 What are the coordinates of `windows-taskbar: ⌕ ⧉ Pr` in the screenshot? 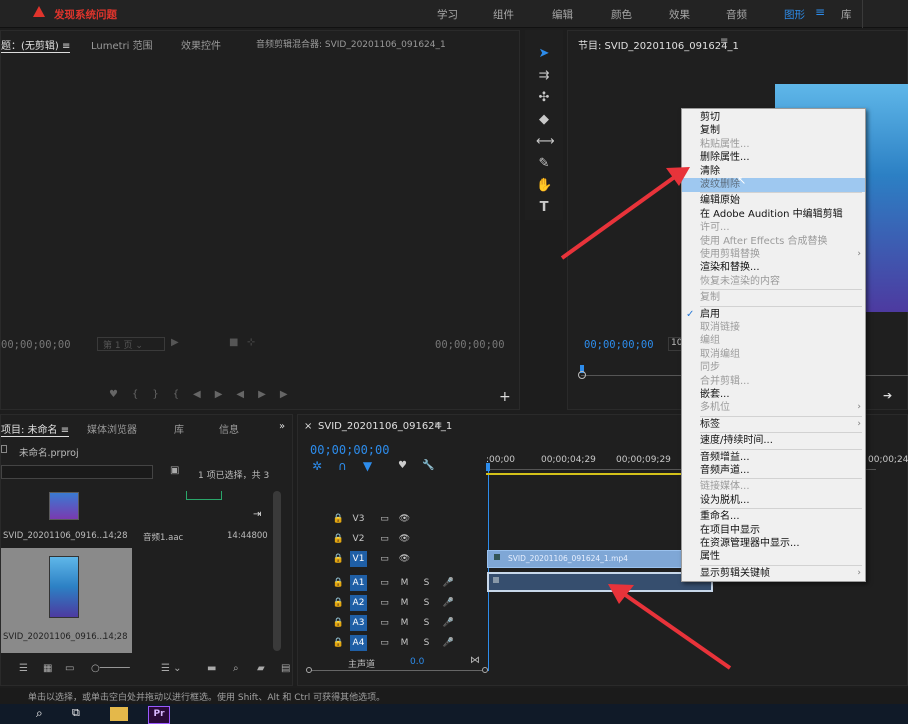 It's located at (454, 714).